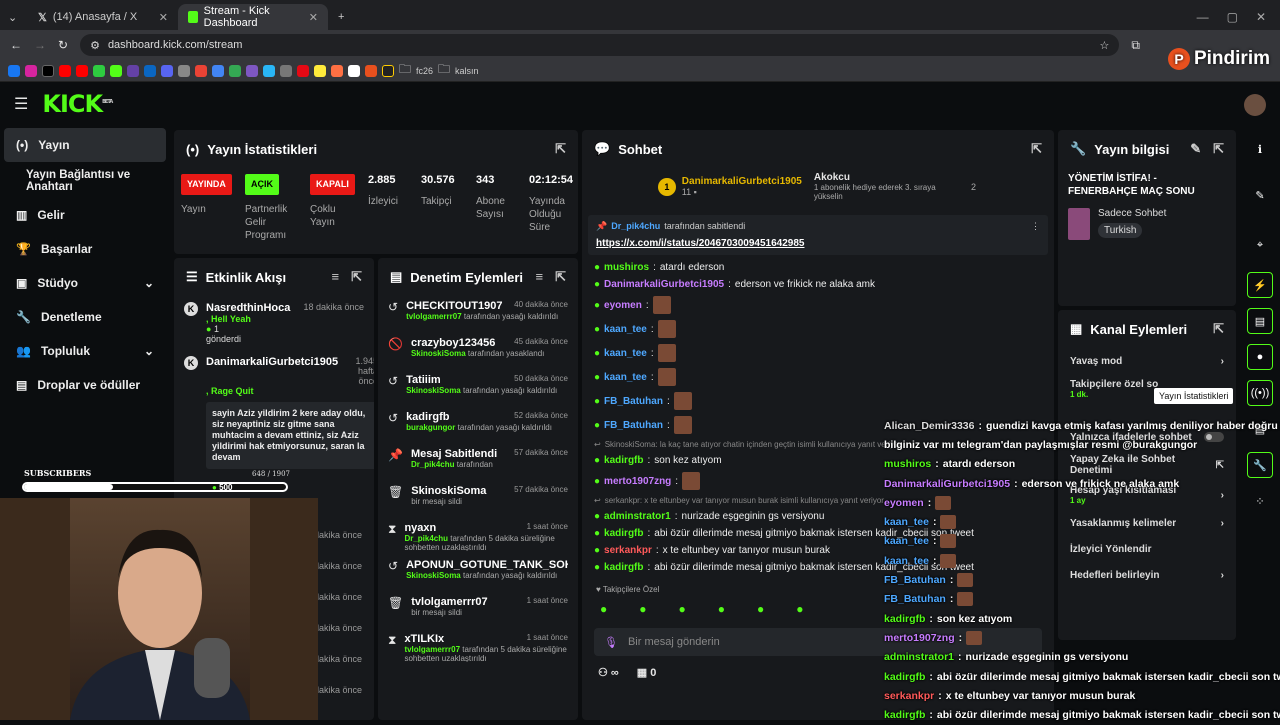 This screenshot has width=1280, height=725. What do you see at coordinates (664, 284) in the screenshot?
I see `chat-username: DanimarkaliGurbetci1905` at bounding box center [664, 284].